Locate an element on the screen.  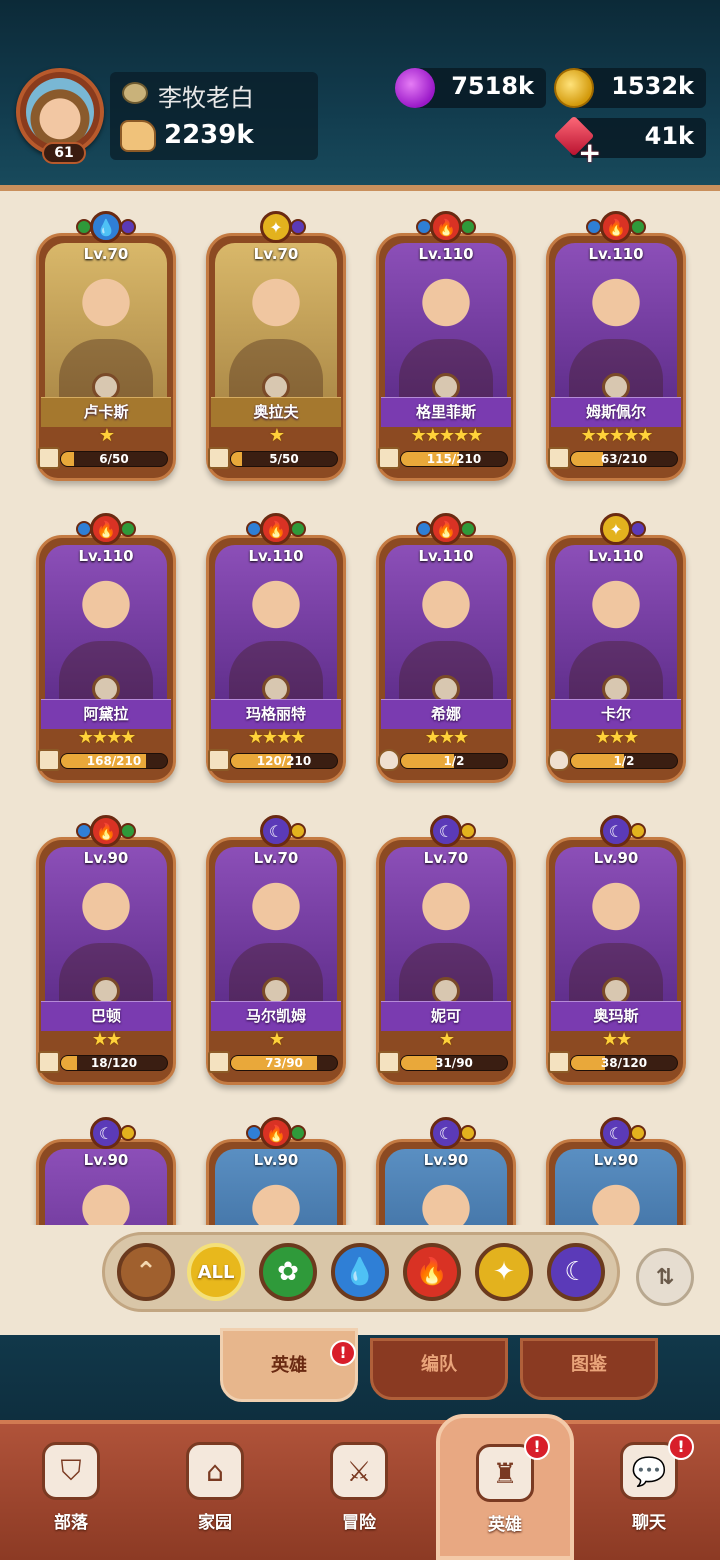
tab-codex: 图鉴 is located at coordinates (589, 1369).